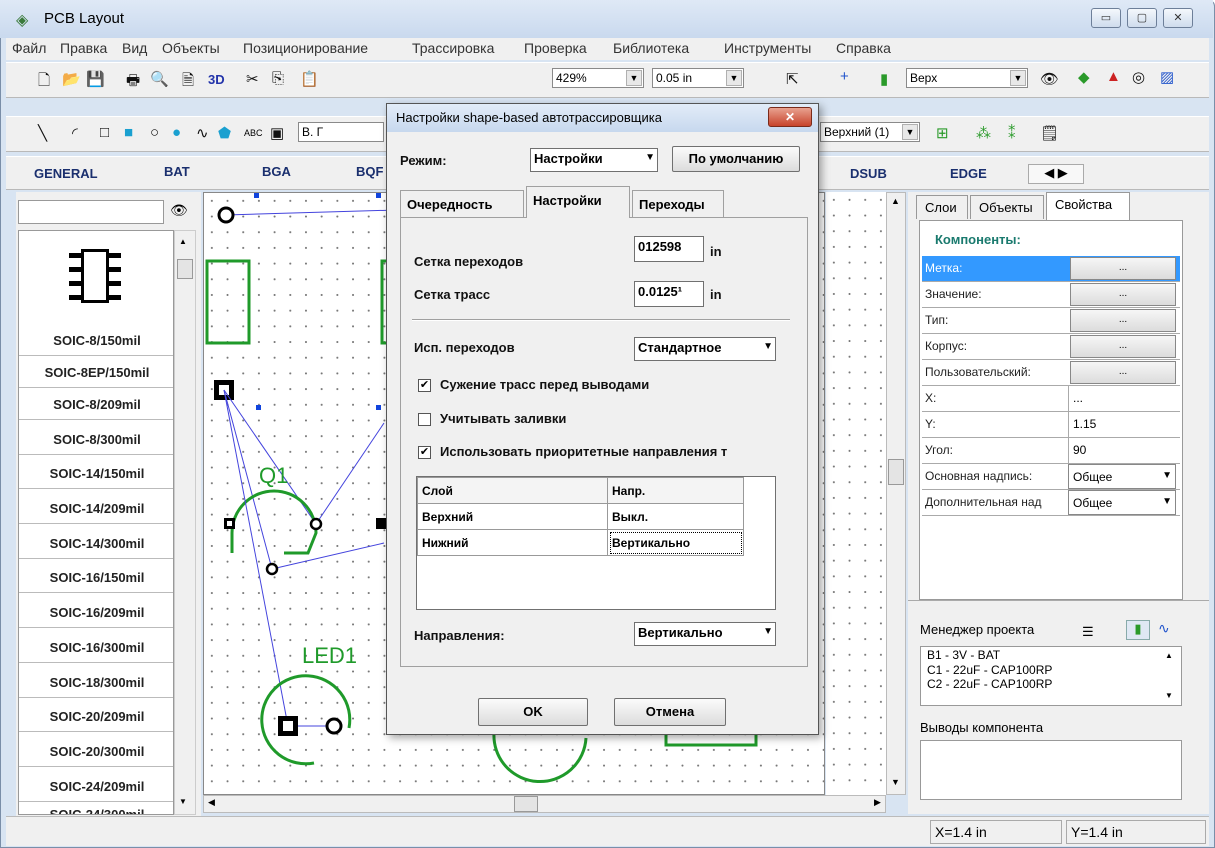  I want to click on neck-checkbox: ✔, so click(424, 385).